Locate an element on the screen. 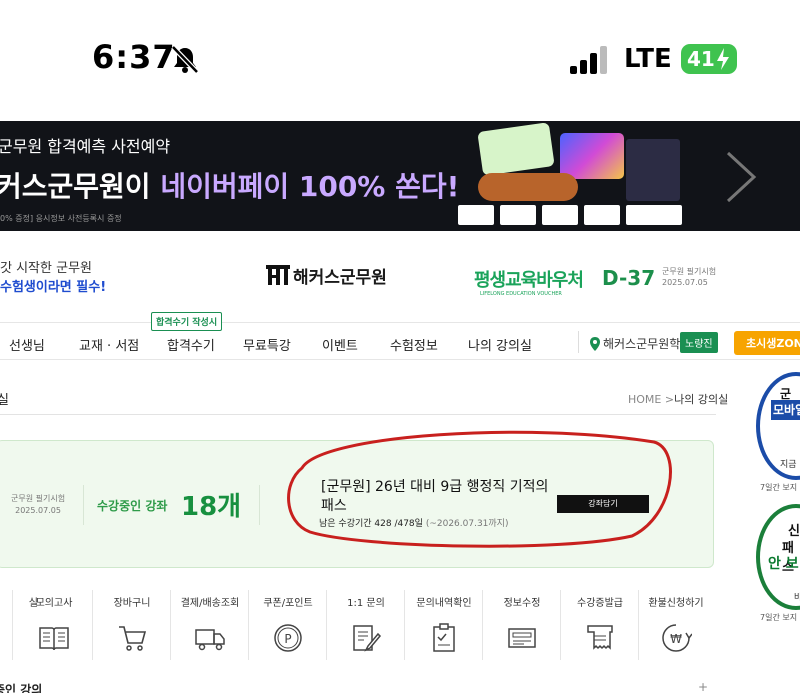 Image resolution: width=800 pixels, height=693 pixels. quick-menu-inquiry-history: 문의내역확인 is located at coordinates (444, 625).